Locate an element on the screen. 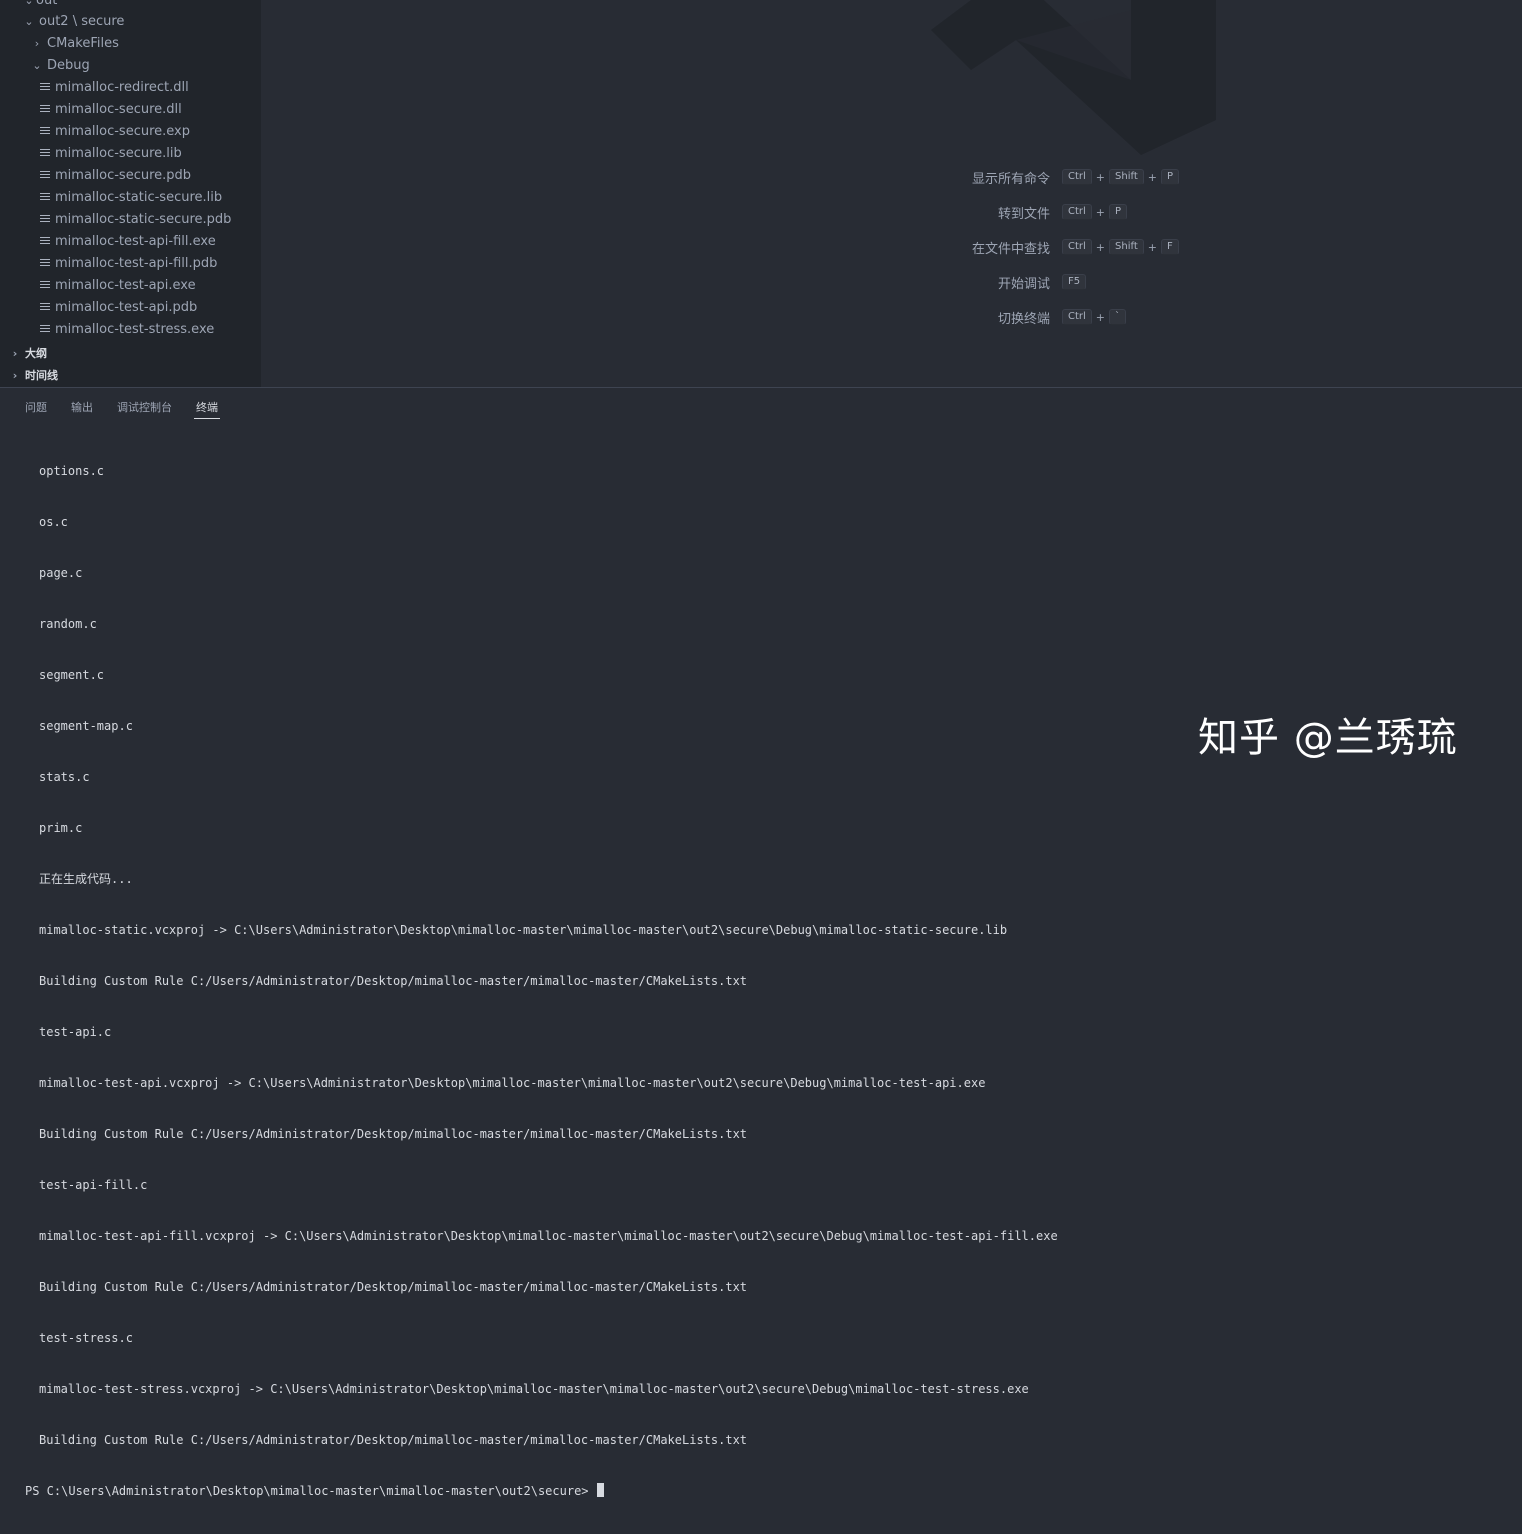 The image size is (1522, 1534). tree-file: mimalloc-secure.pdb is located at coordinates (130, 175).